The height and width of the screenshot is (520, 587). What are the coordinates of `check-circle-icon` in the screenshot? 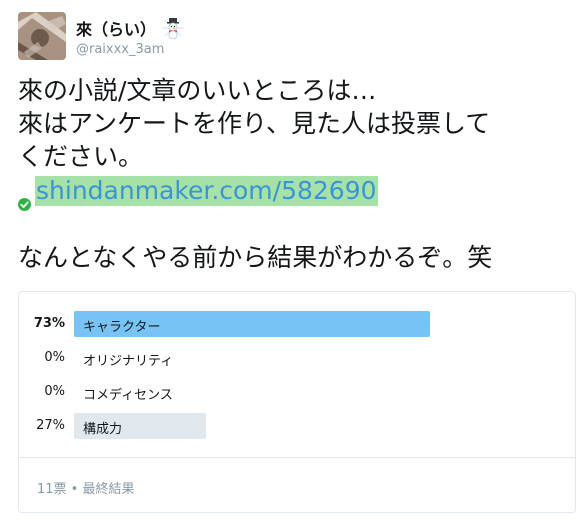 It's located at (24, 198).